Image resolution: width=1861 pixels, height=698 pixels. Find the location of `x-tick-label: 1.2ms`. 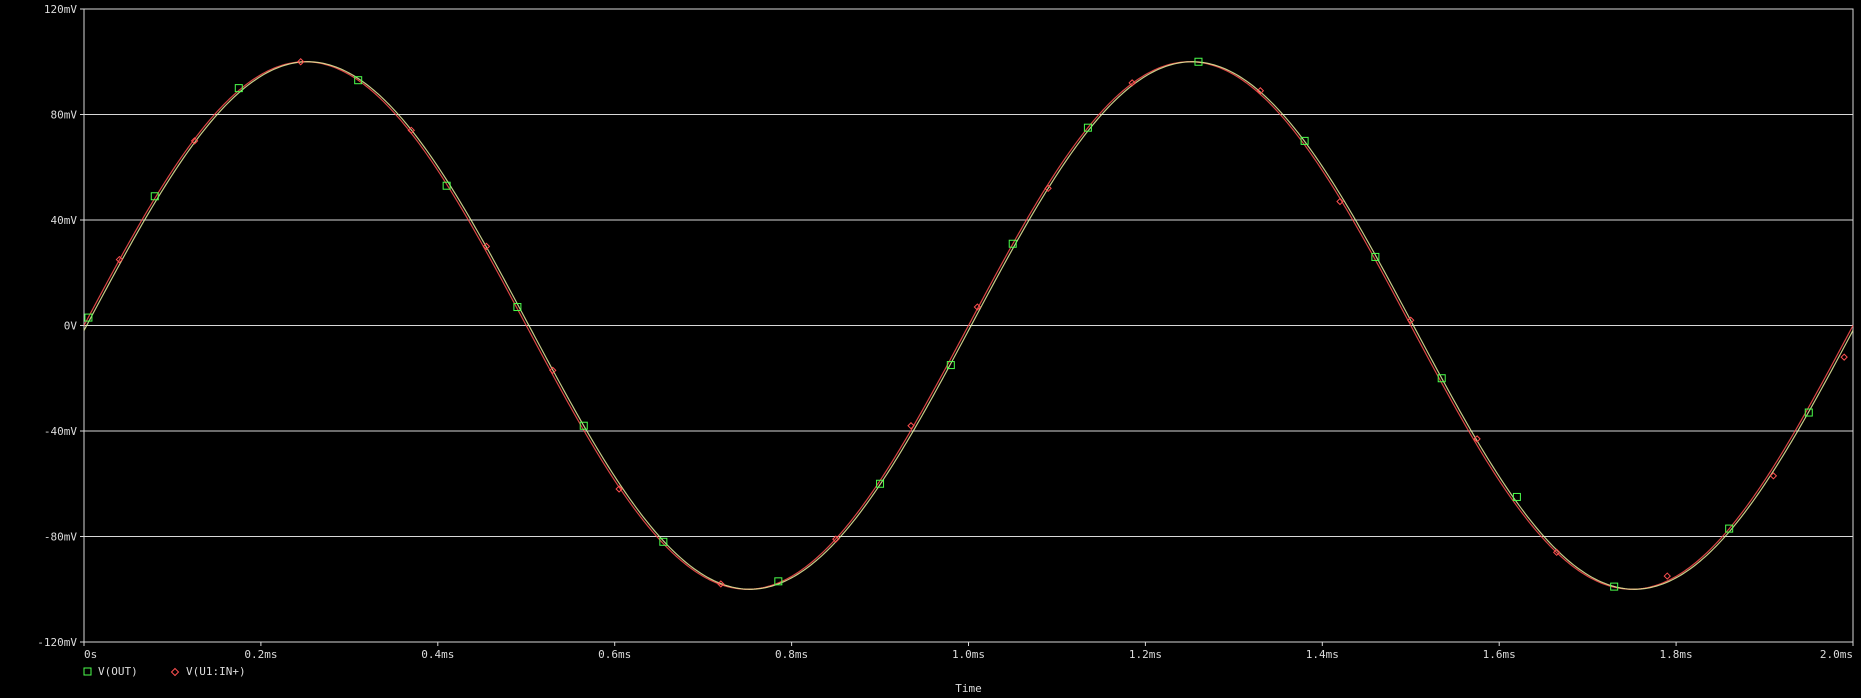

x-tick-label: 1.2ms is located at coordinates (1145, 654).